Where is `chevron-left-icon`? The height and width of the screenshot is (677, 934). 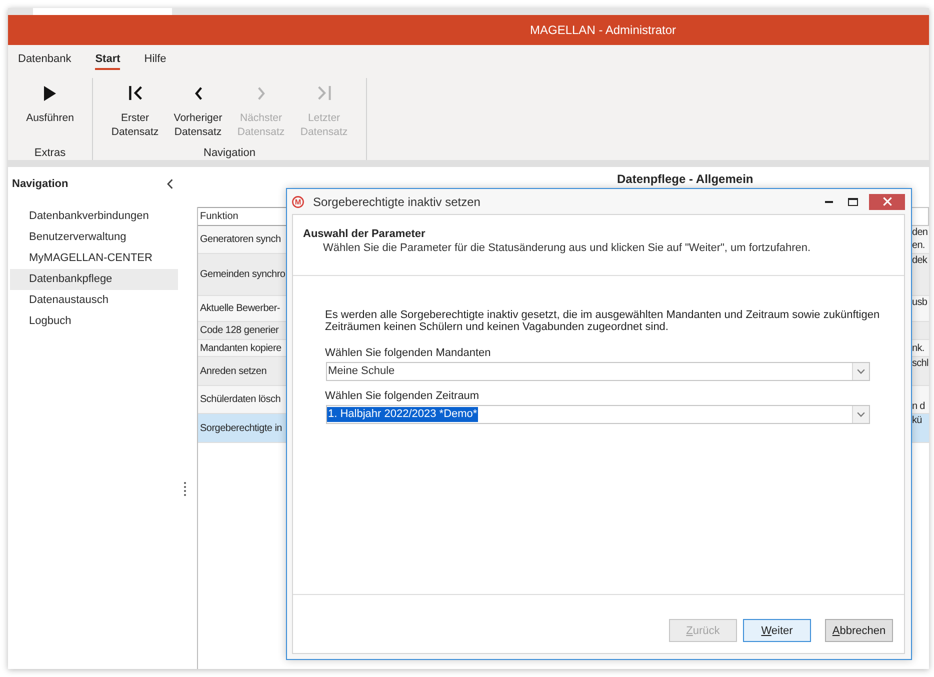
chevron-left-icon is located at coordinates (170, 184).